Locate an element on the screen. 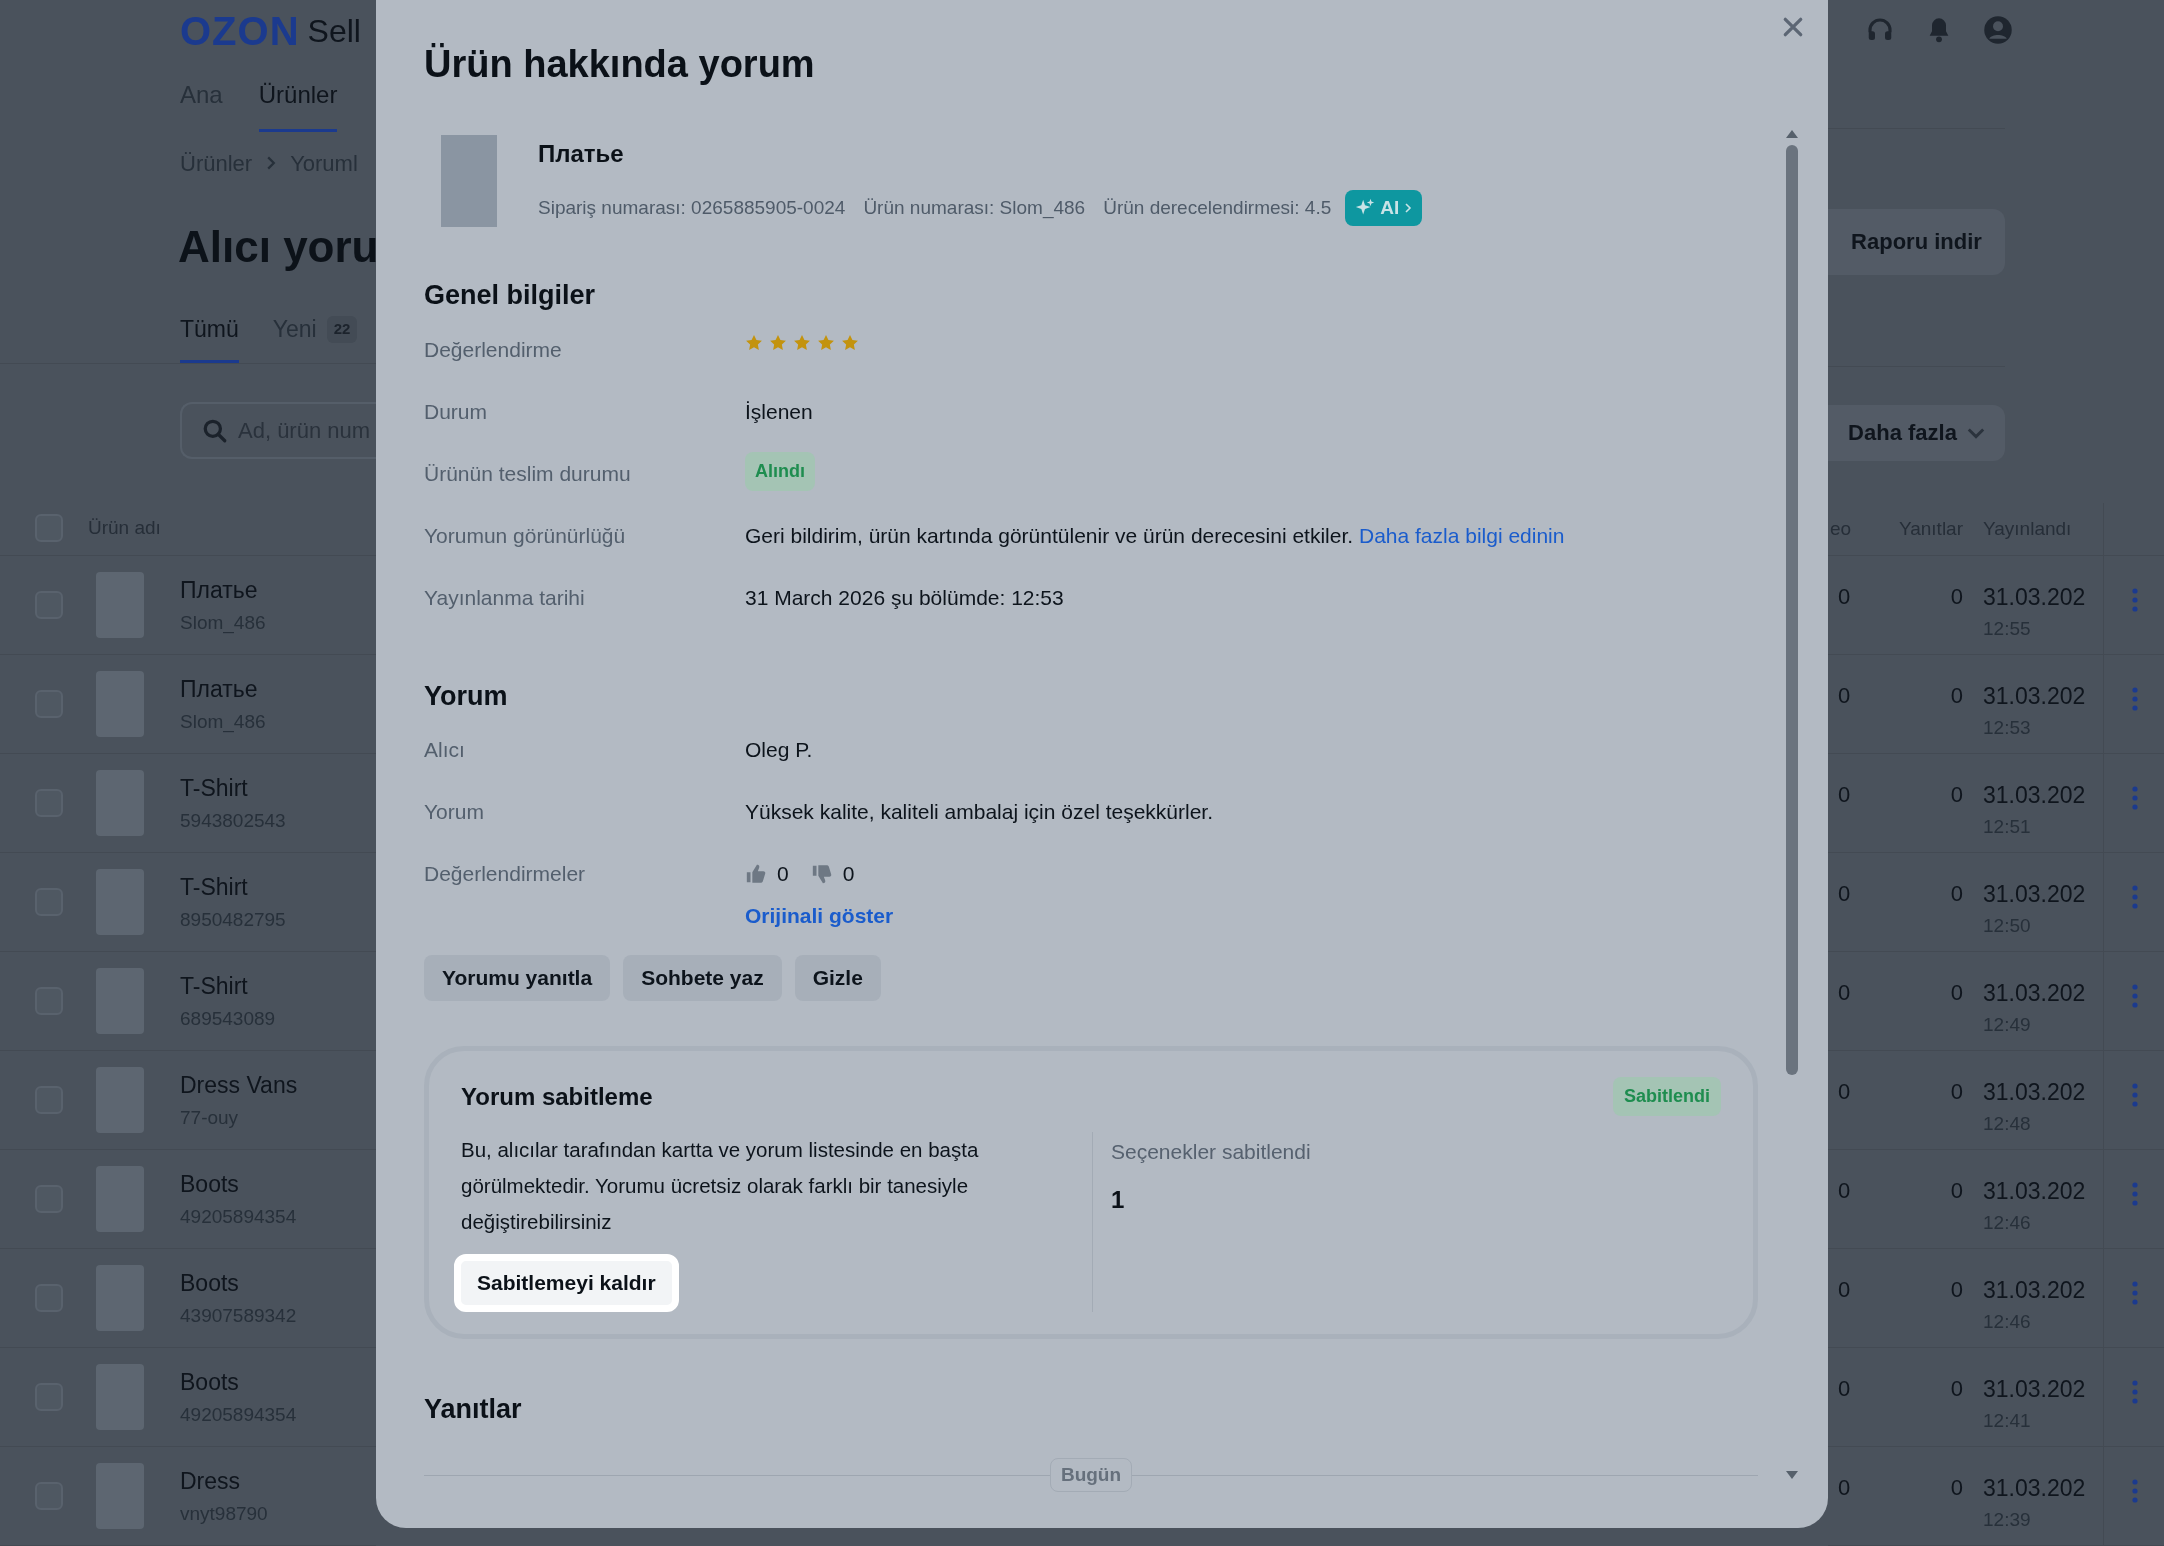  modal-title: Ürün hakkında yorum is located at coordinates (619, 64).